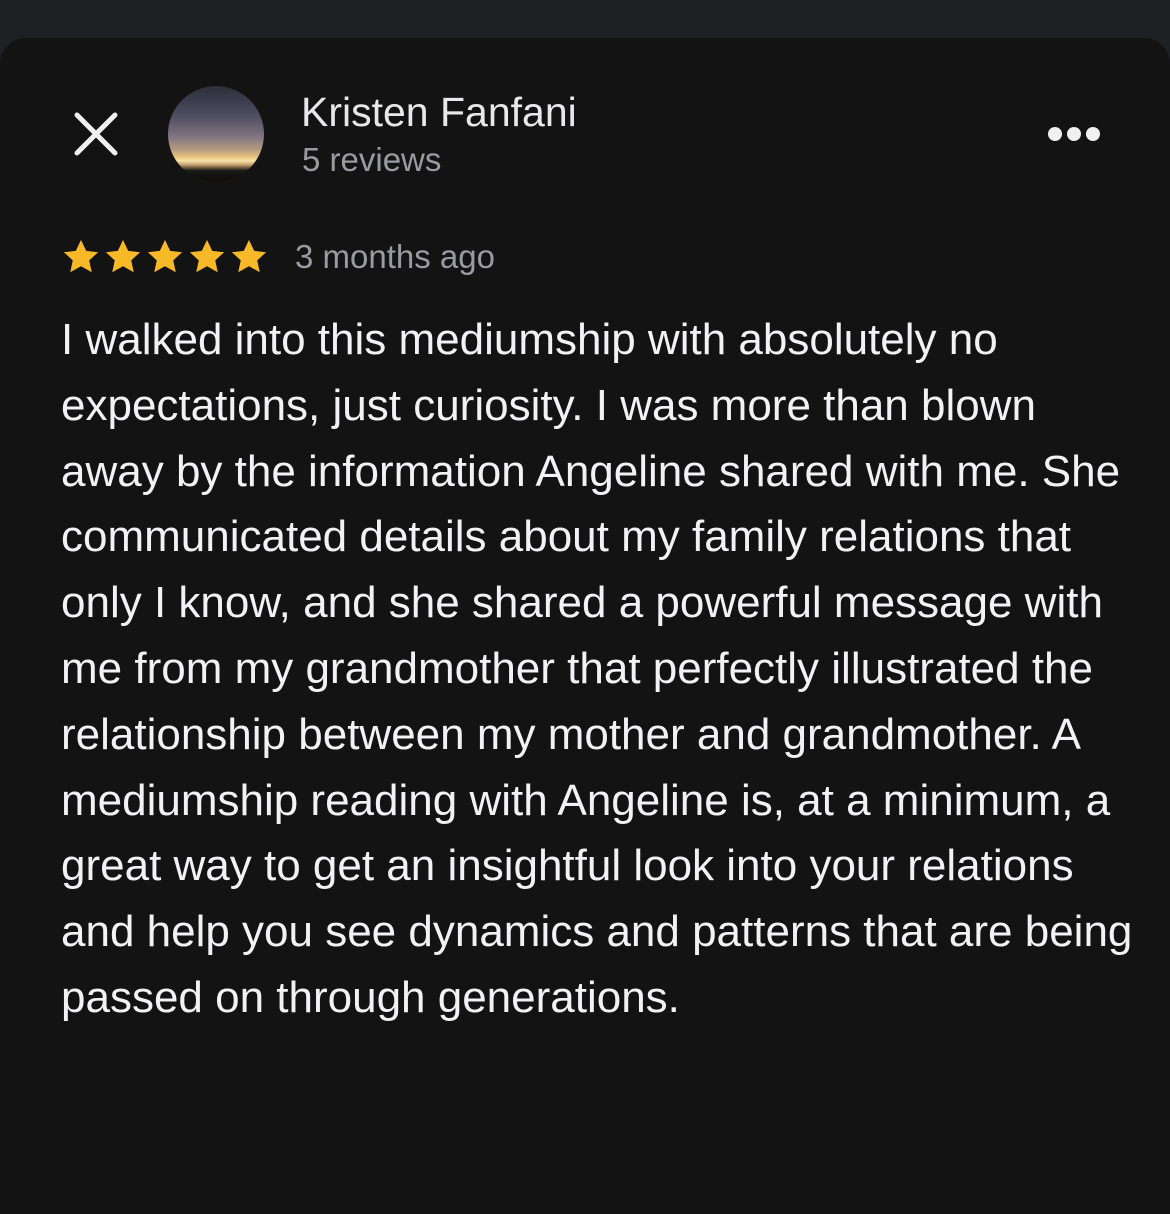 This screenshot has width=1170, height=1214. I want to click on review-time: 3 months ago, so click(395, 256).